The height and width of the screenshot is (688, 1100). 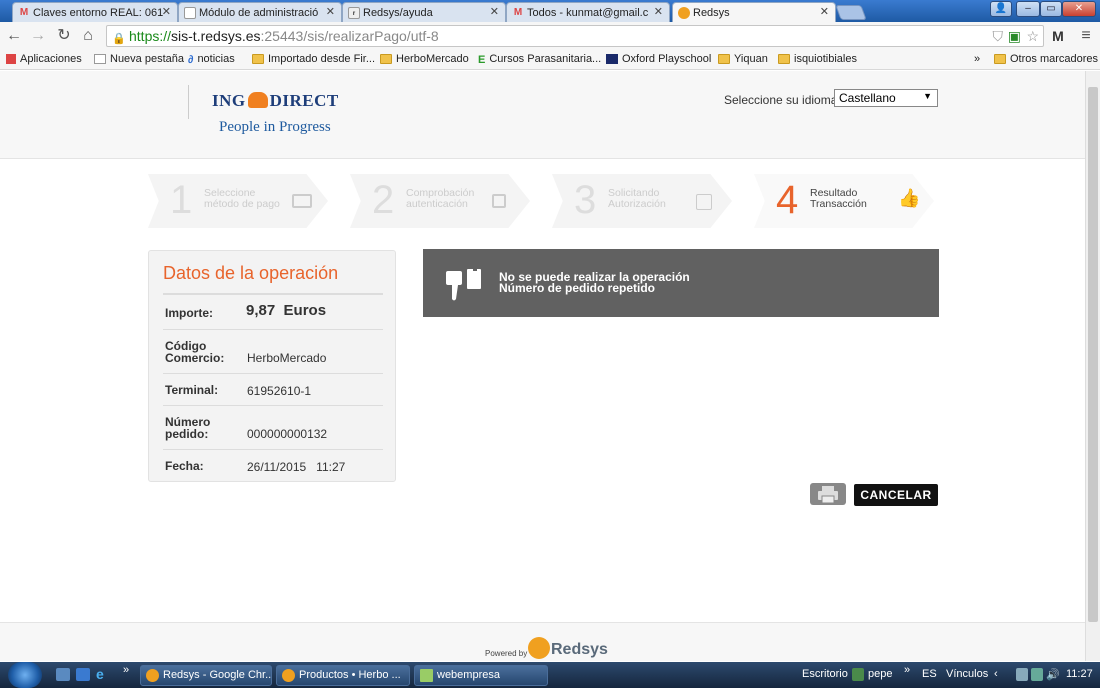 I want to click on taskbar-app: webempresa, so click(x=481, y=675).